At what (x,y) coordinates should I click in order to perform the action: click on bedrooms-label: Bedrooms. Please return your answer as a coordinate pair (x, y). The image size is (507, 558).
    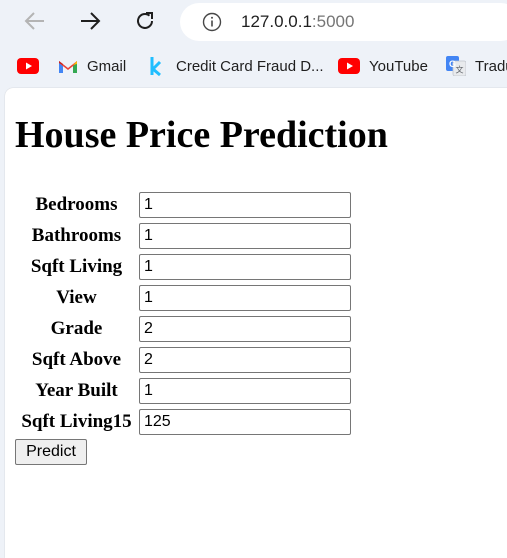
    Looking at the image, I should click on (76, 204).